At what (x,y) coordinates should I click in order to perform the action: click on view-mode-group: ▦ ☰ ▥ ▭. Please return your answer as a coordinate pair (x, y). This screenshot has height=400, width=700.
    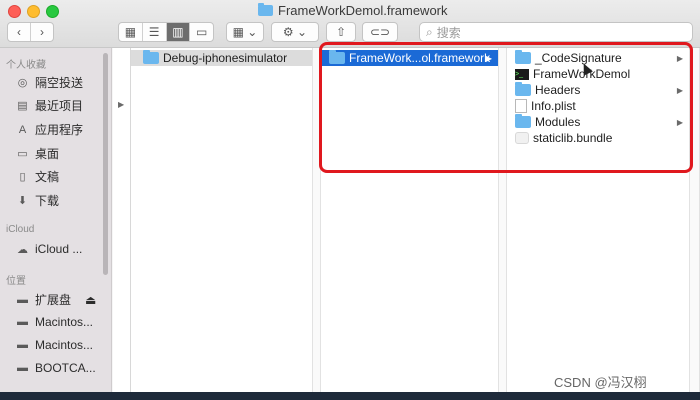
    Looking at the image, I should click on (166, 32).